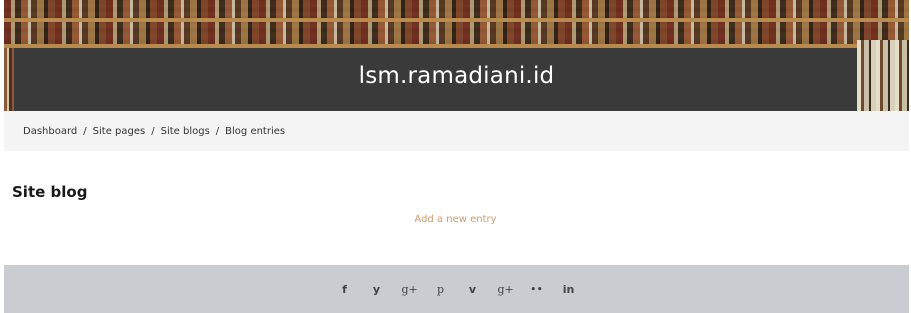 The width and height of the screenshot is (911, 313). I want to click on page-title: Site blog, so click(50, 192).